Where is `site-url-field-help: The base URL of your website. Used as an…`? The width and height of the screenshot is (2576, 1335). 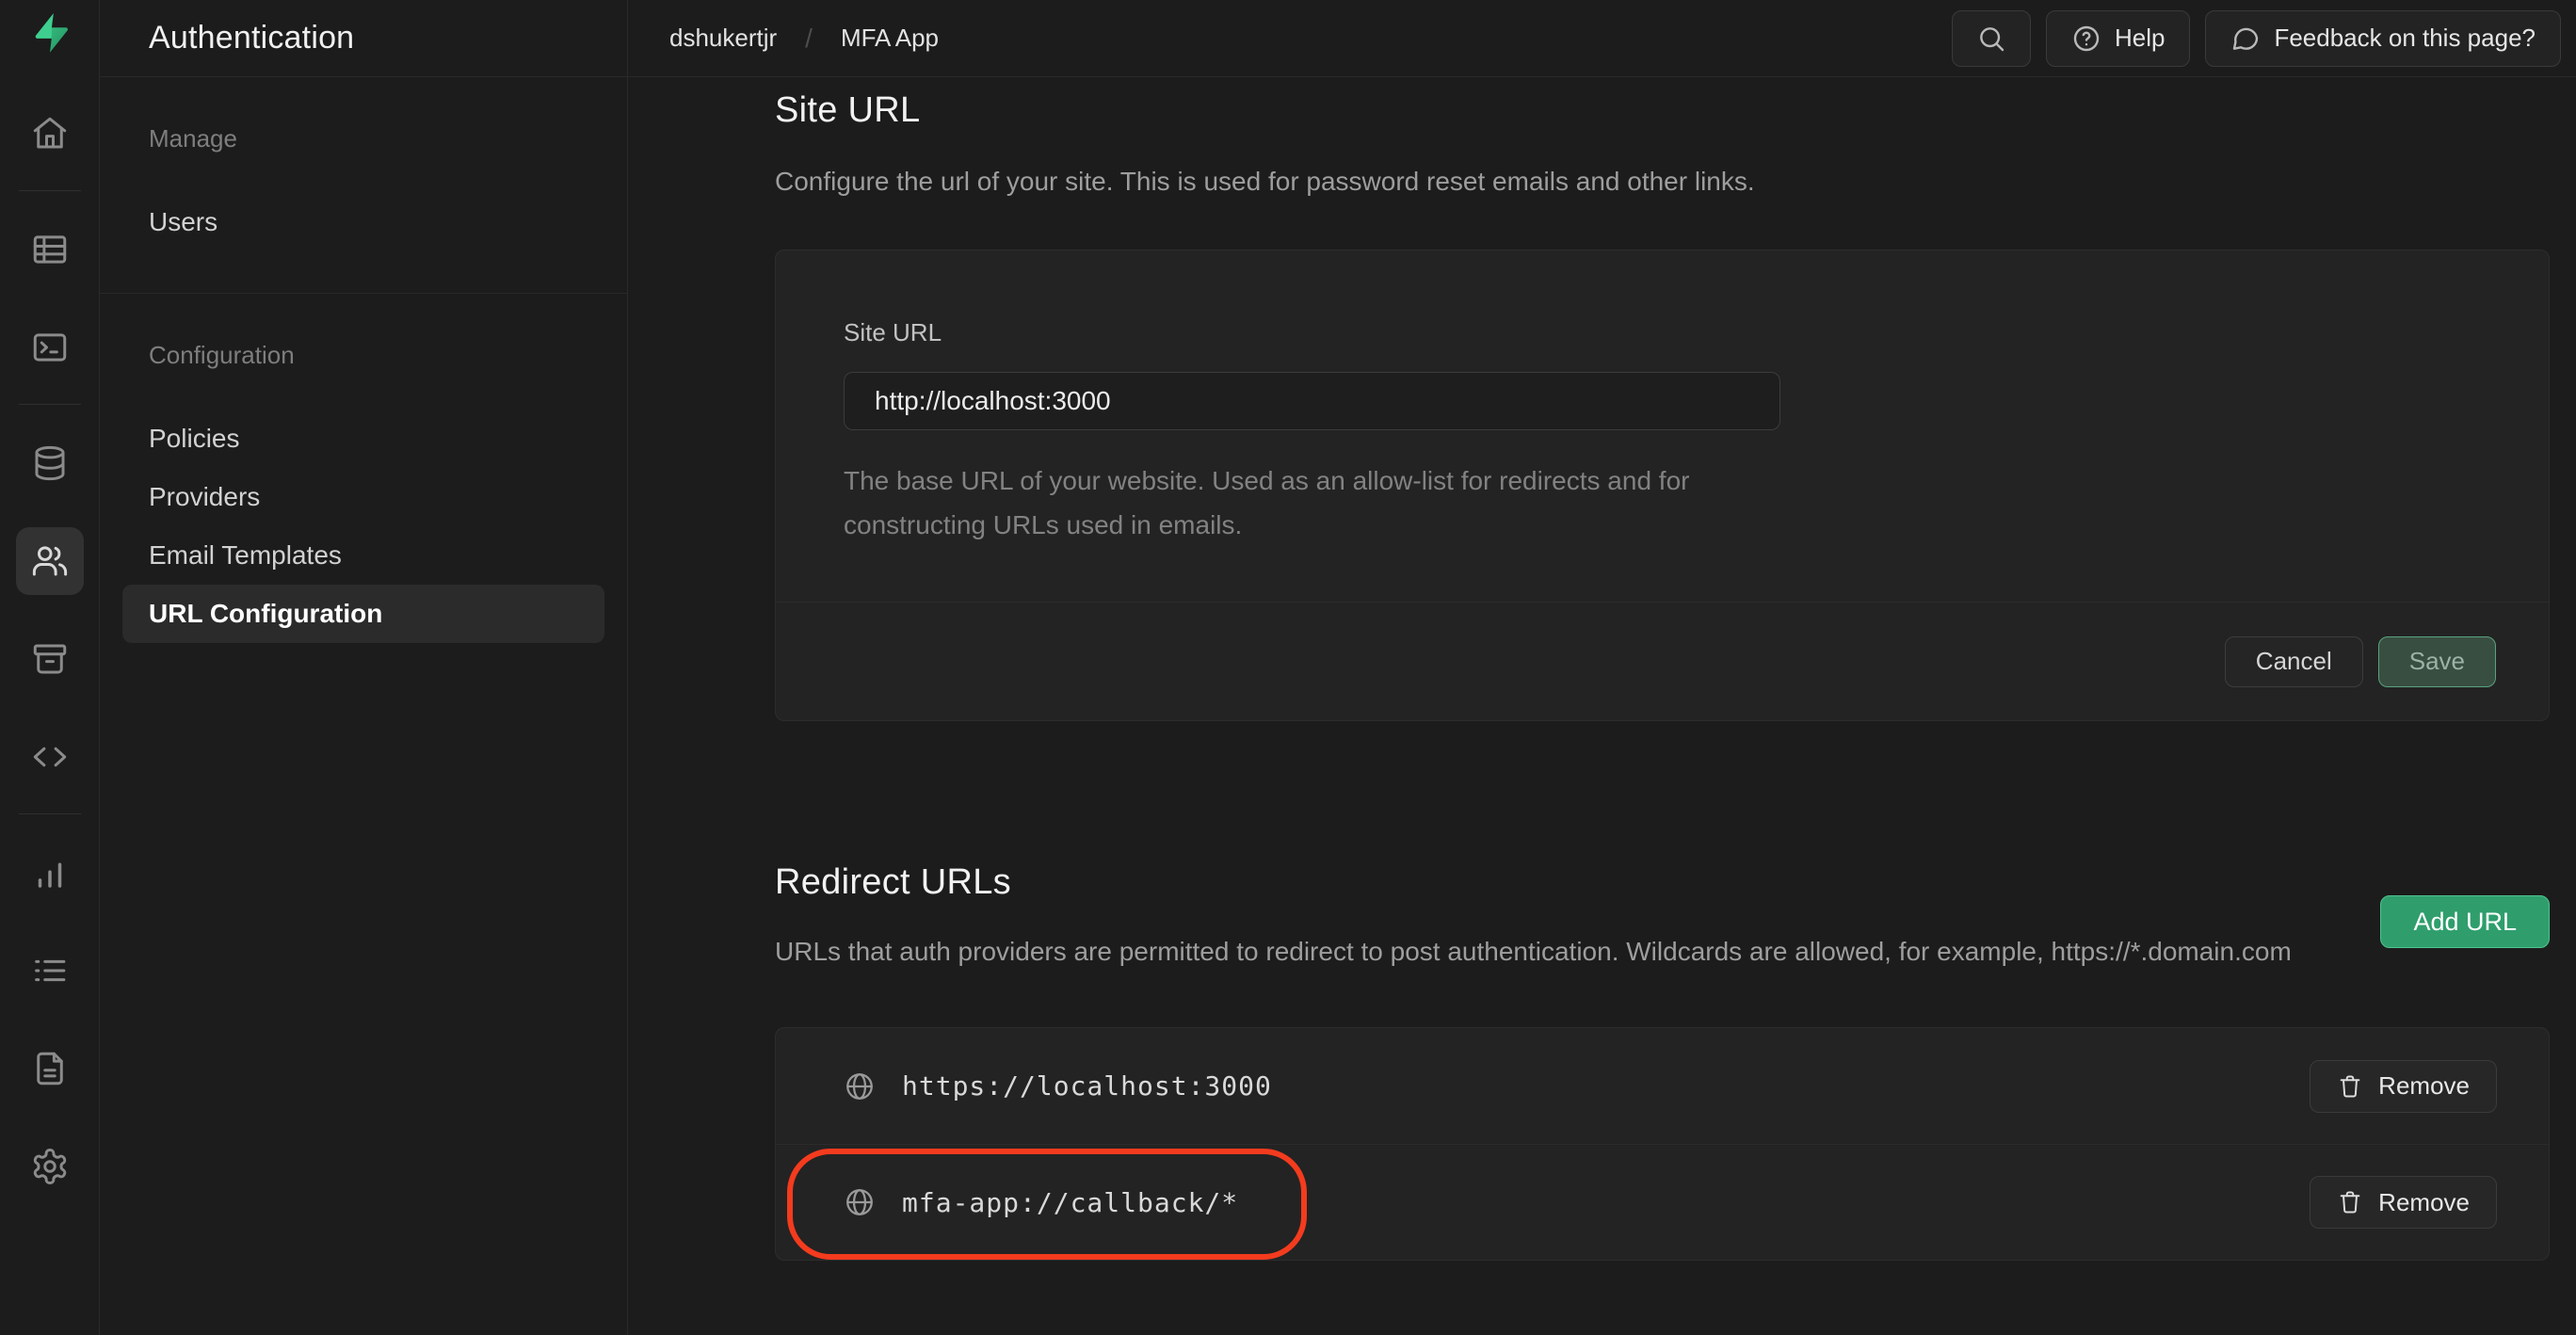 site-url-field-help: The base URL of your website. Used as an… is located at coordinates (1267, 502).